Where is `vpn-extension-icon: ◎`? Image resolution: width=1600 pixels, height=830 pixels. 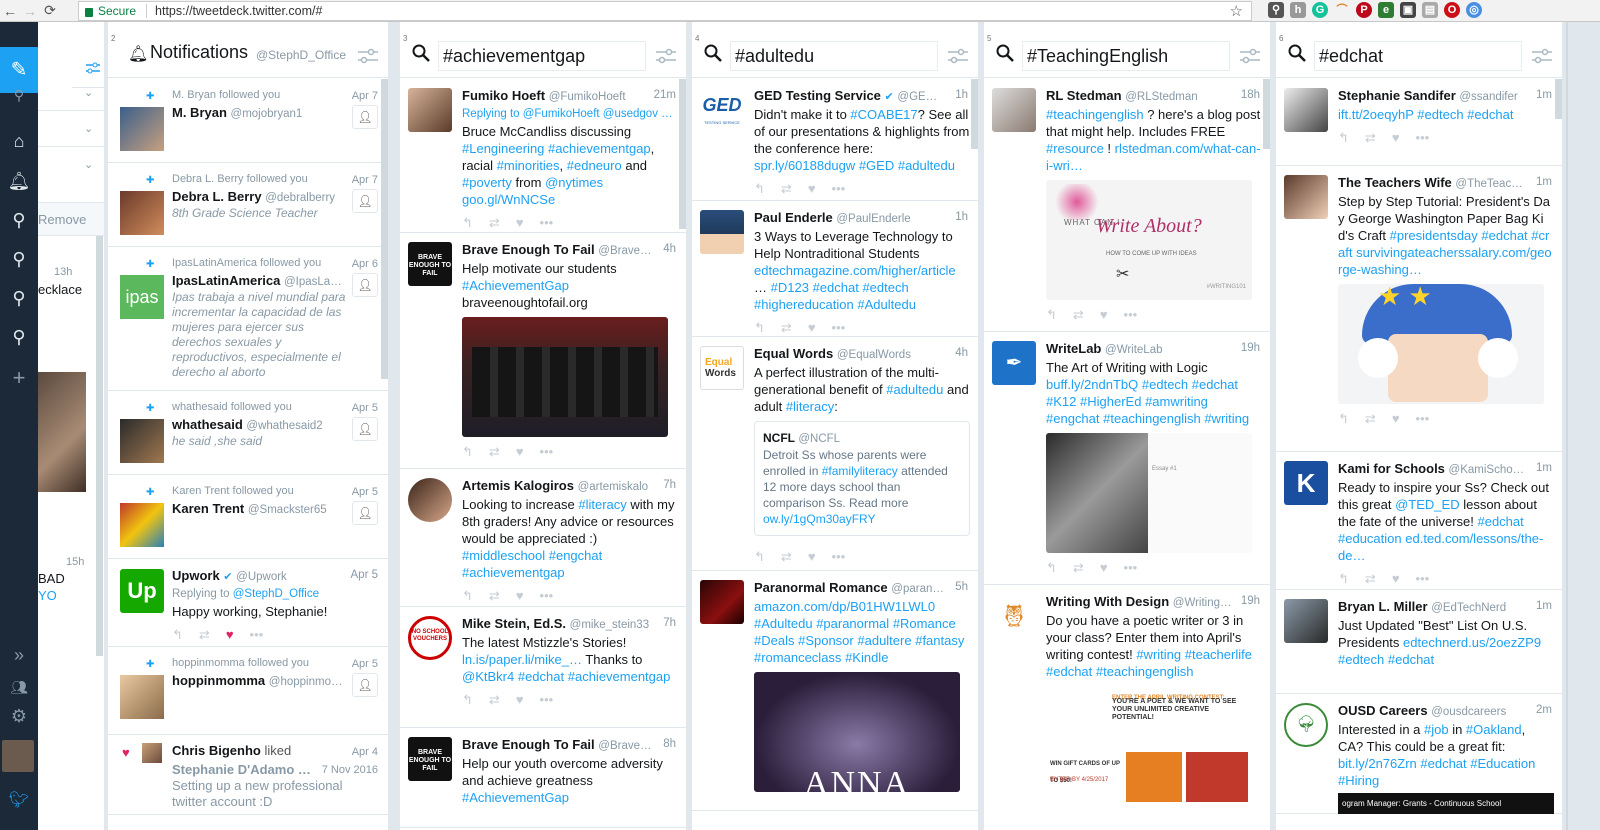
vpn-extension-icon: ◎ is located at coordinates (1474, 10).